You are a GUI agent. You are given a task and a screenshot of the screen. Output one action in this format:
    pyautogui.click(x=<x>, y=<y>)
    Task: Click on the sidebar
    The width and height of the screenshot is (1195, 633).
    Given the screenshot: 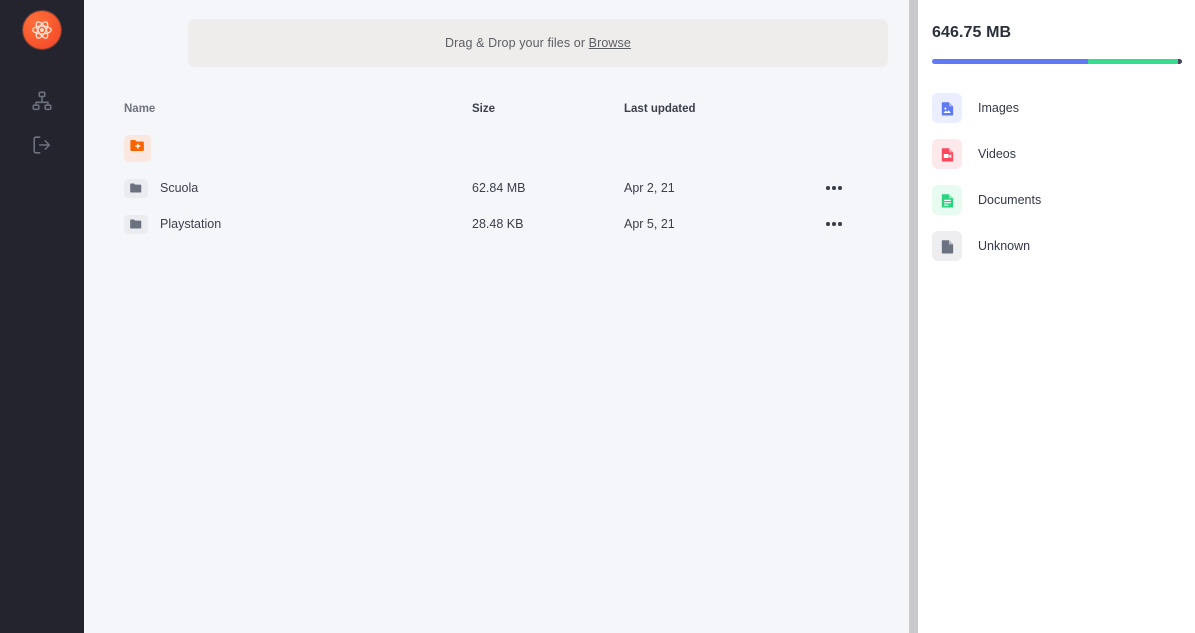 What is the action you would take?
    pyautogui.click(x=42, y=316)
    